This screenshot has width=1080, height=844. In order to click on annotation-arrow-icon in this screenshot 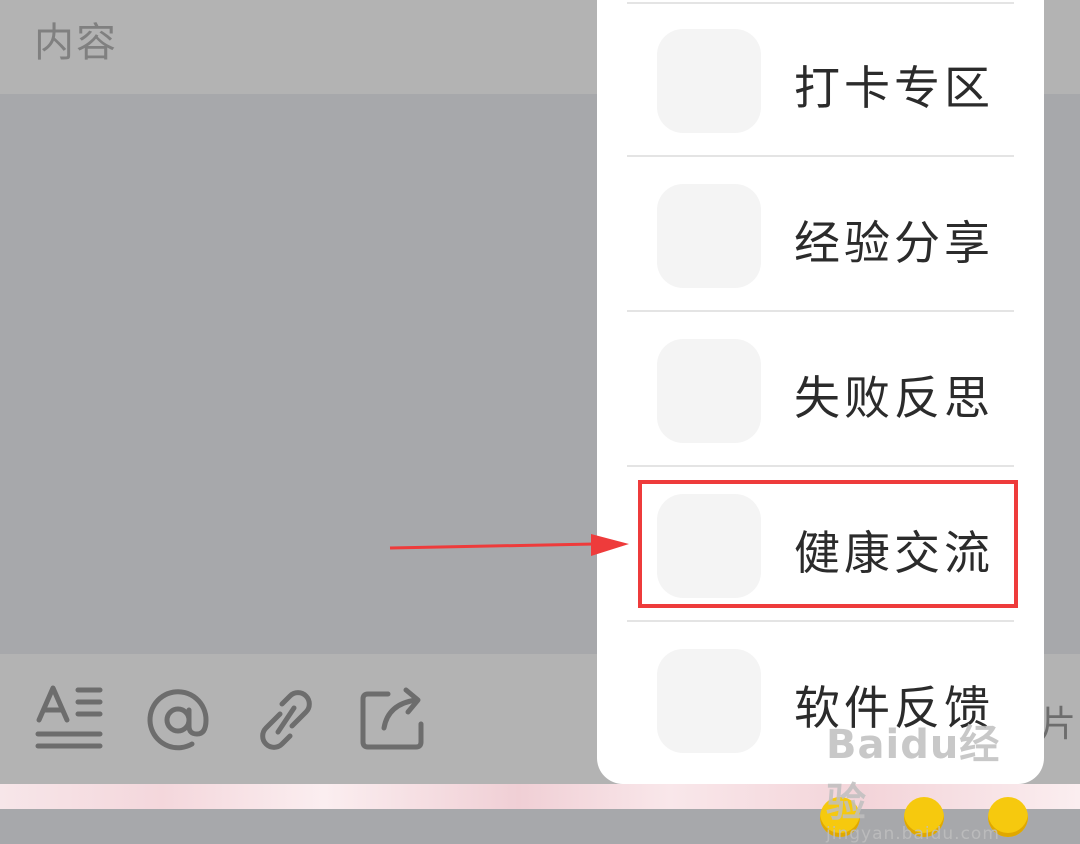, I will do `click(509, 545)`.